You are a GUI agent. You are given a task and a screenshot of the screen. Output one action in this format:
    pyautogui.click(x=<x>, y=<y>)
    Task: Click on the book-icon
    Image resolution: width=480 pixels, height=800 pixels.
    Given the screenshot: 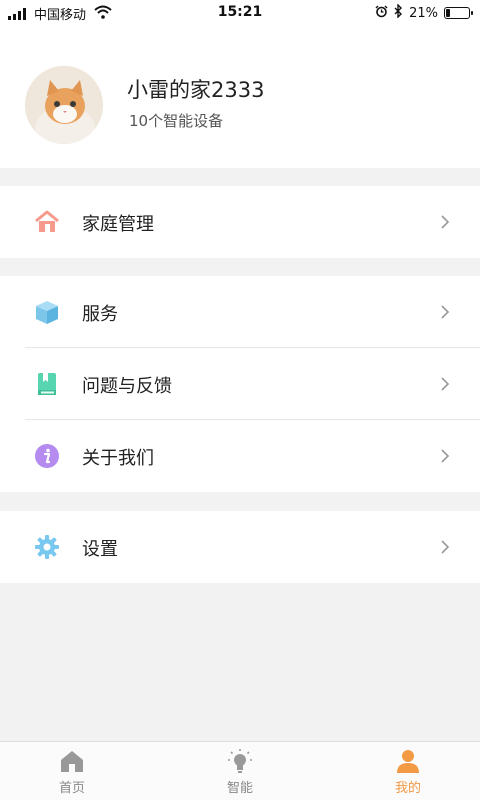 What is the action you would take?
    pyautogui.click(x=47, y=384)
    